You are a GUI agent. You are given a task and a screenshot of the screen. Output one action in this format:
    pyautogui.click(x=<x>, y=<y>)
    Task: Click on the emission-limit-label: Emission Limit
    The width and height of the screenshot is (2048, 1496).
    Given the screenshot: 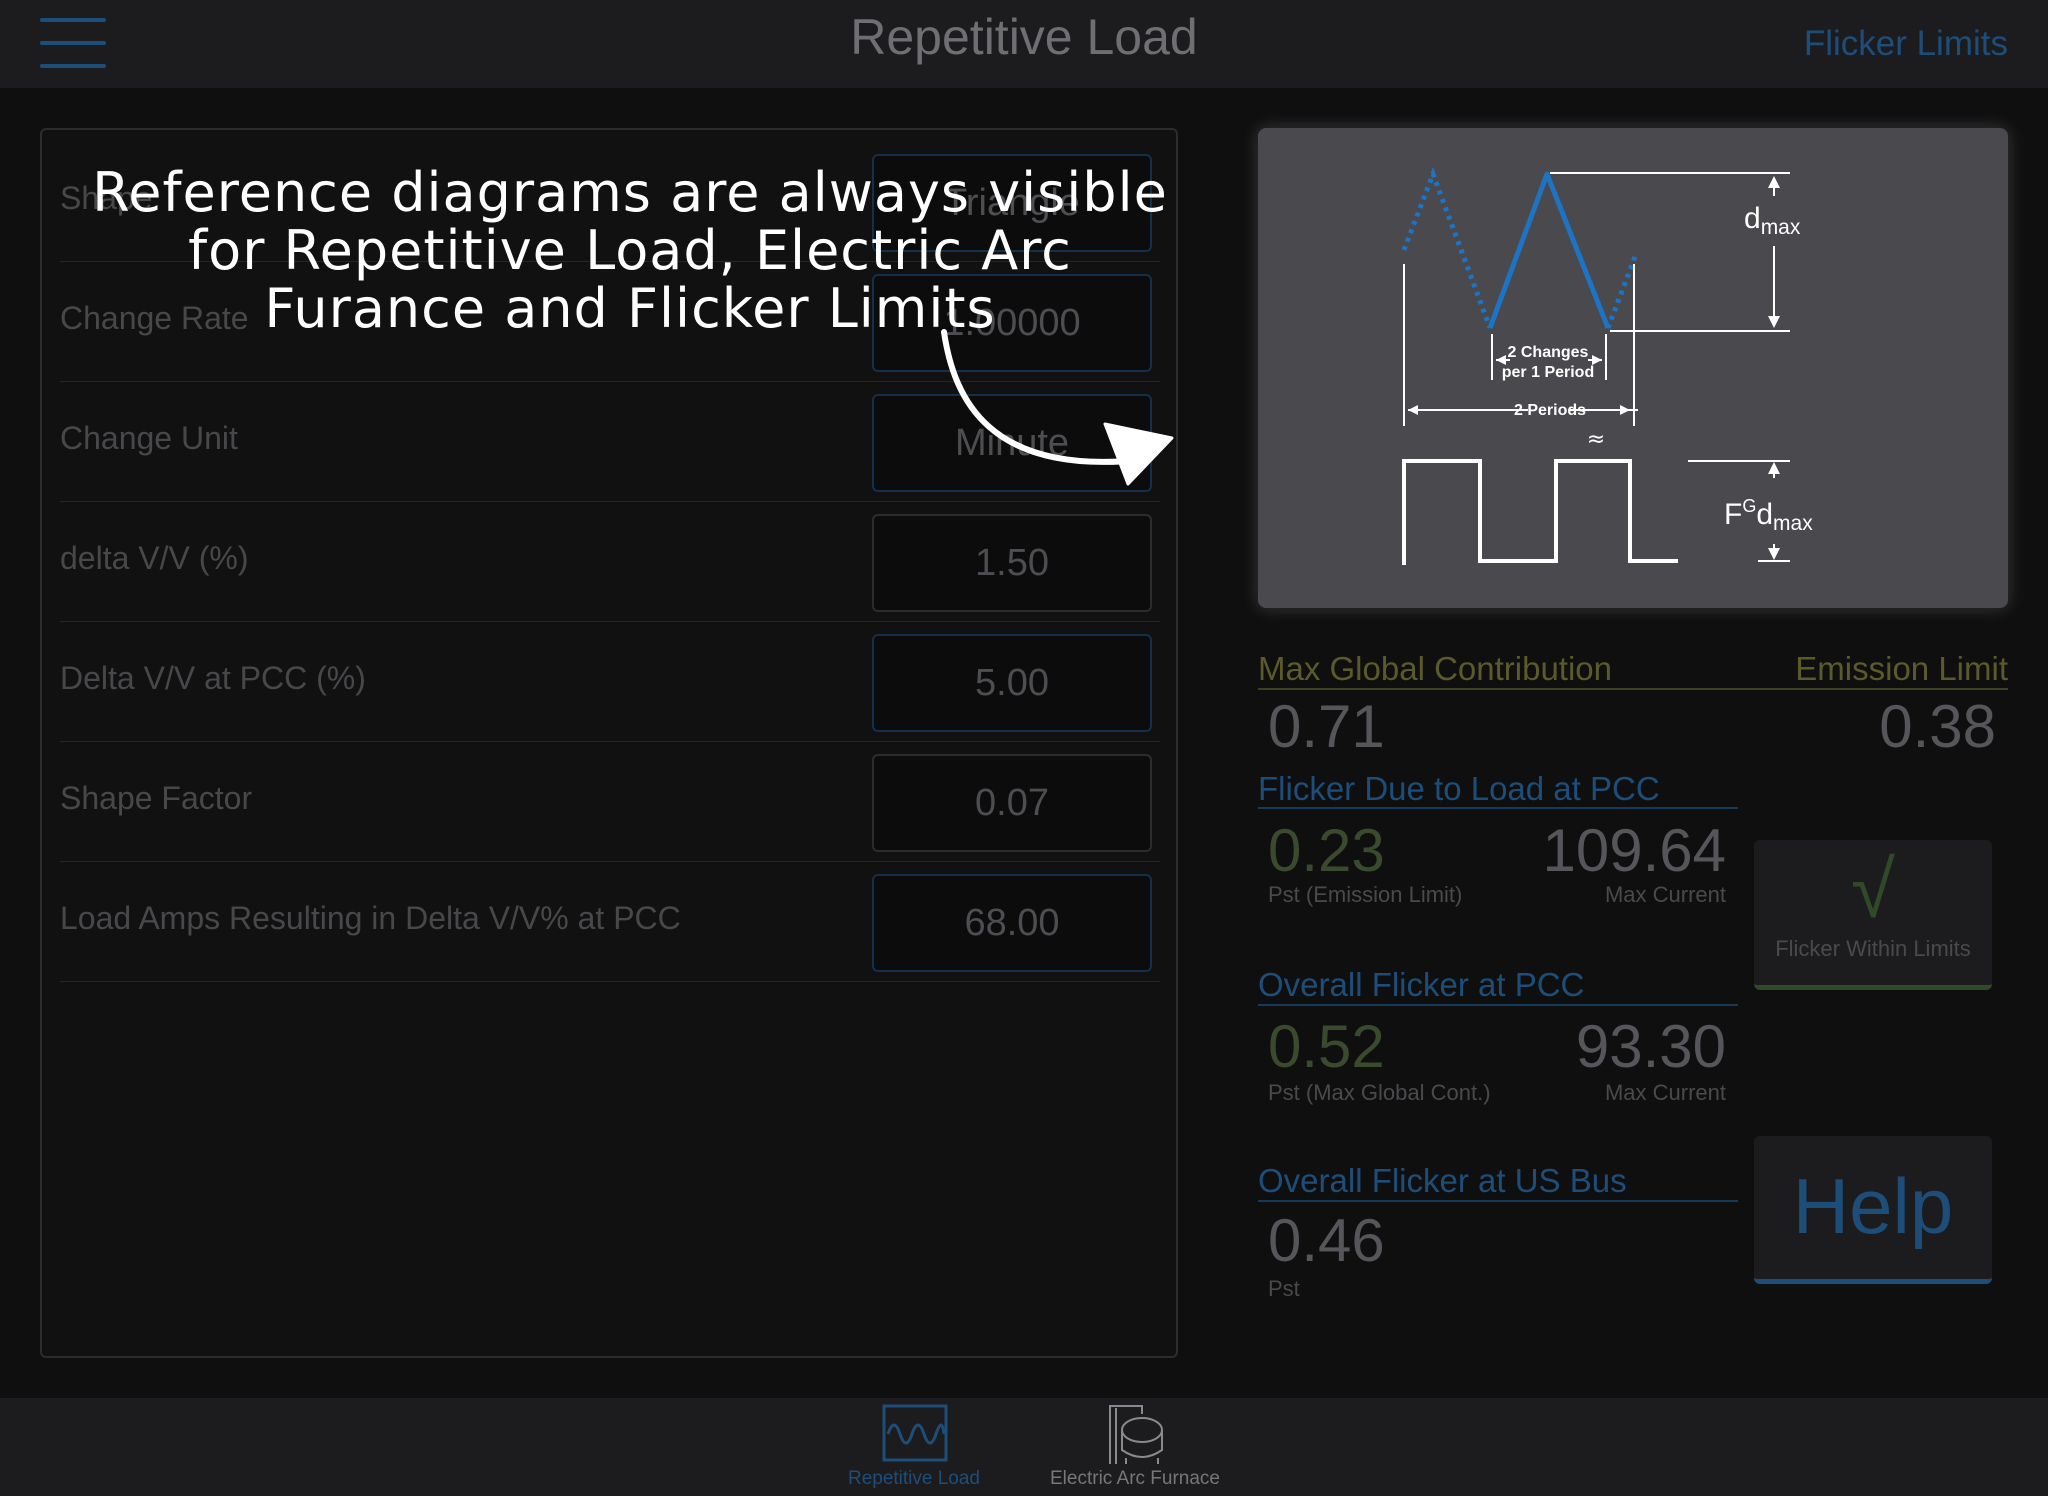 What is the action you would take?
    pyautogui.click(x=1901, y=668)
    